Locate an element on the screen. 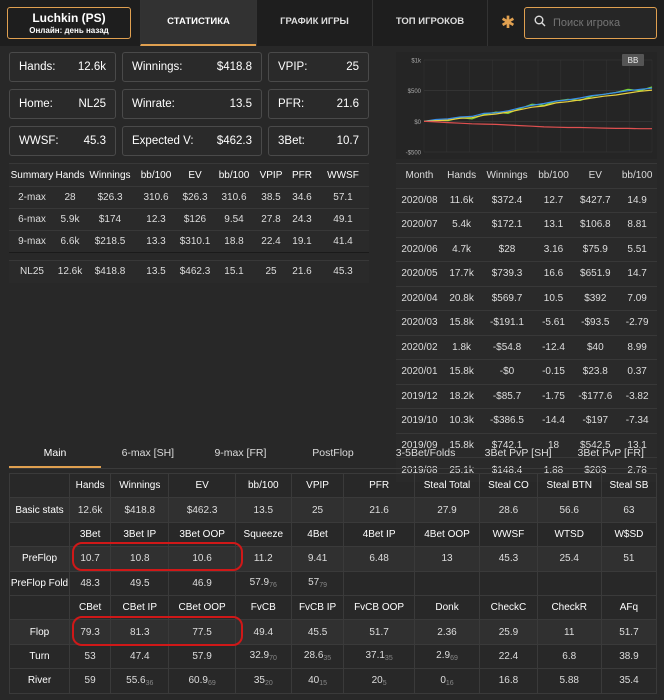 This screenshot has width=664, height=700. column-header: VPIP is located at coordinates (271, 175).